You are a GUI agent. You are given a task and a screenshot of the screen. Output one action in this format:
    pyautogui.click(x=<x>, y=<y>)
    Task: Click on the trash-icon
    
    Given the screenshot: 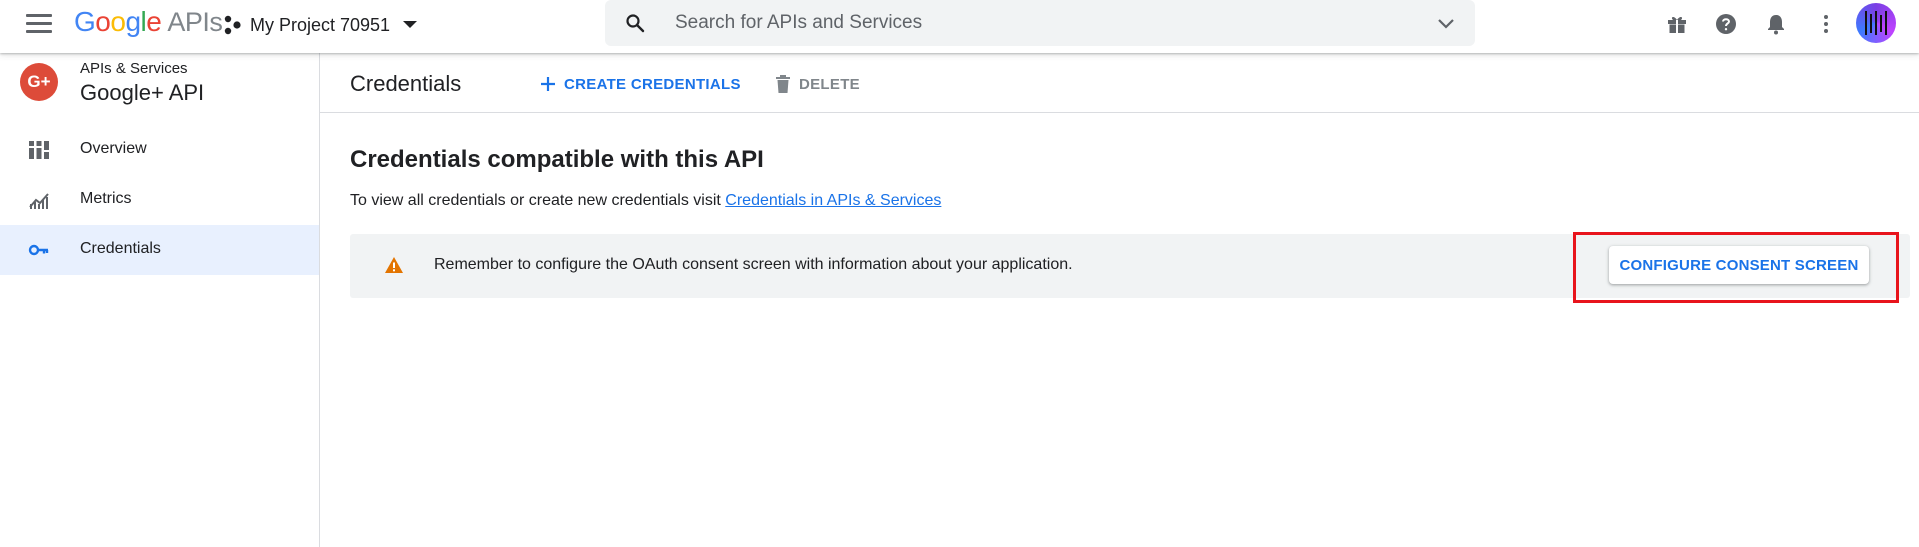 What is the action you would take?
    pyautogui.click(x=783, y=84)
    